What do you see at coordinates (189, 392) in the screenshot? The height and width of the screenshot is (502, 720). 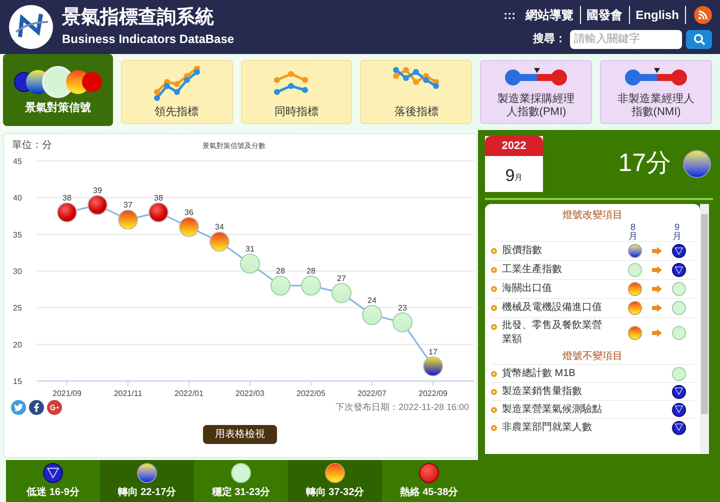 I see `axis-tick-label: 2022/01` at bounding box center [189, 392].